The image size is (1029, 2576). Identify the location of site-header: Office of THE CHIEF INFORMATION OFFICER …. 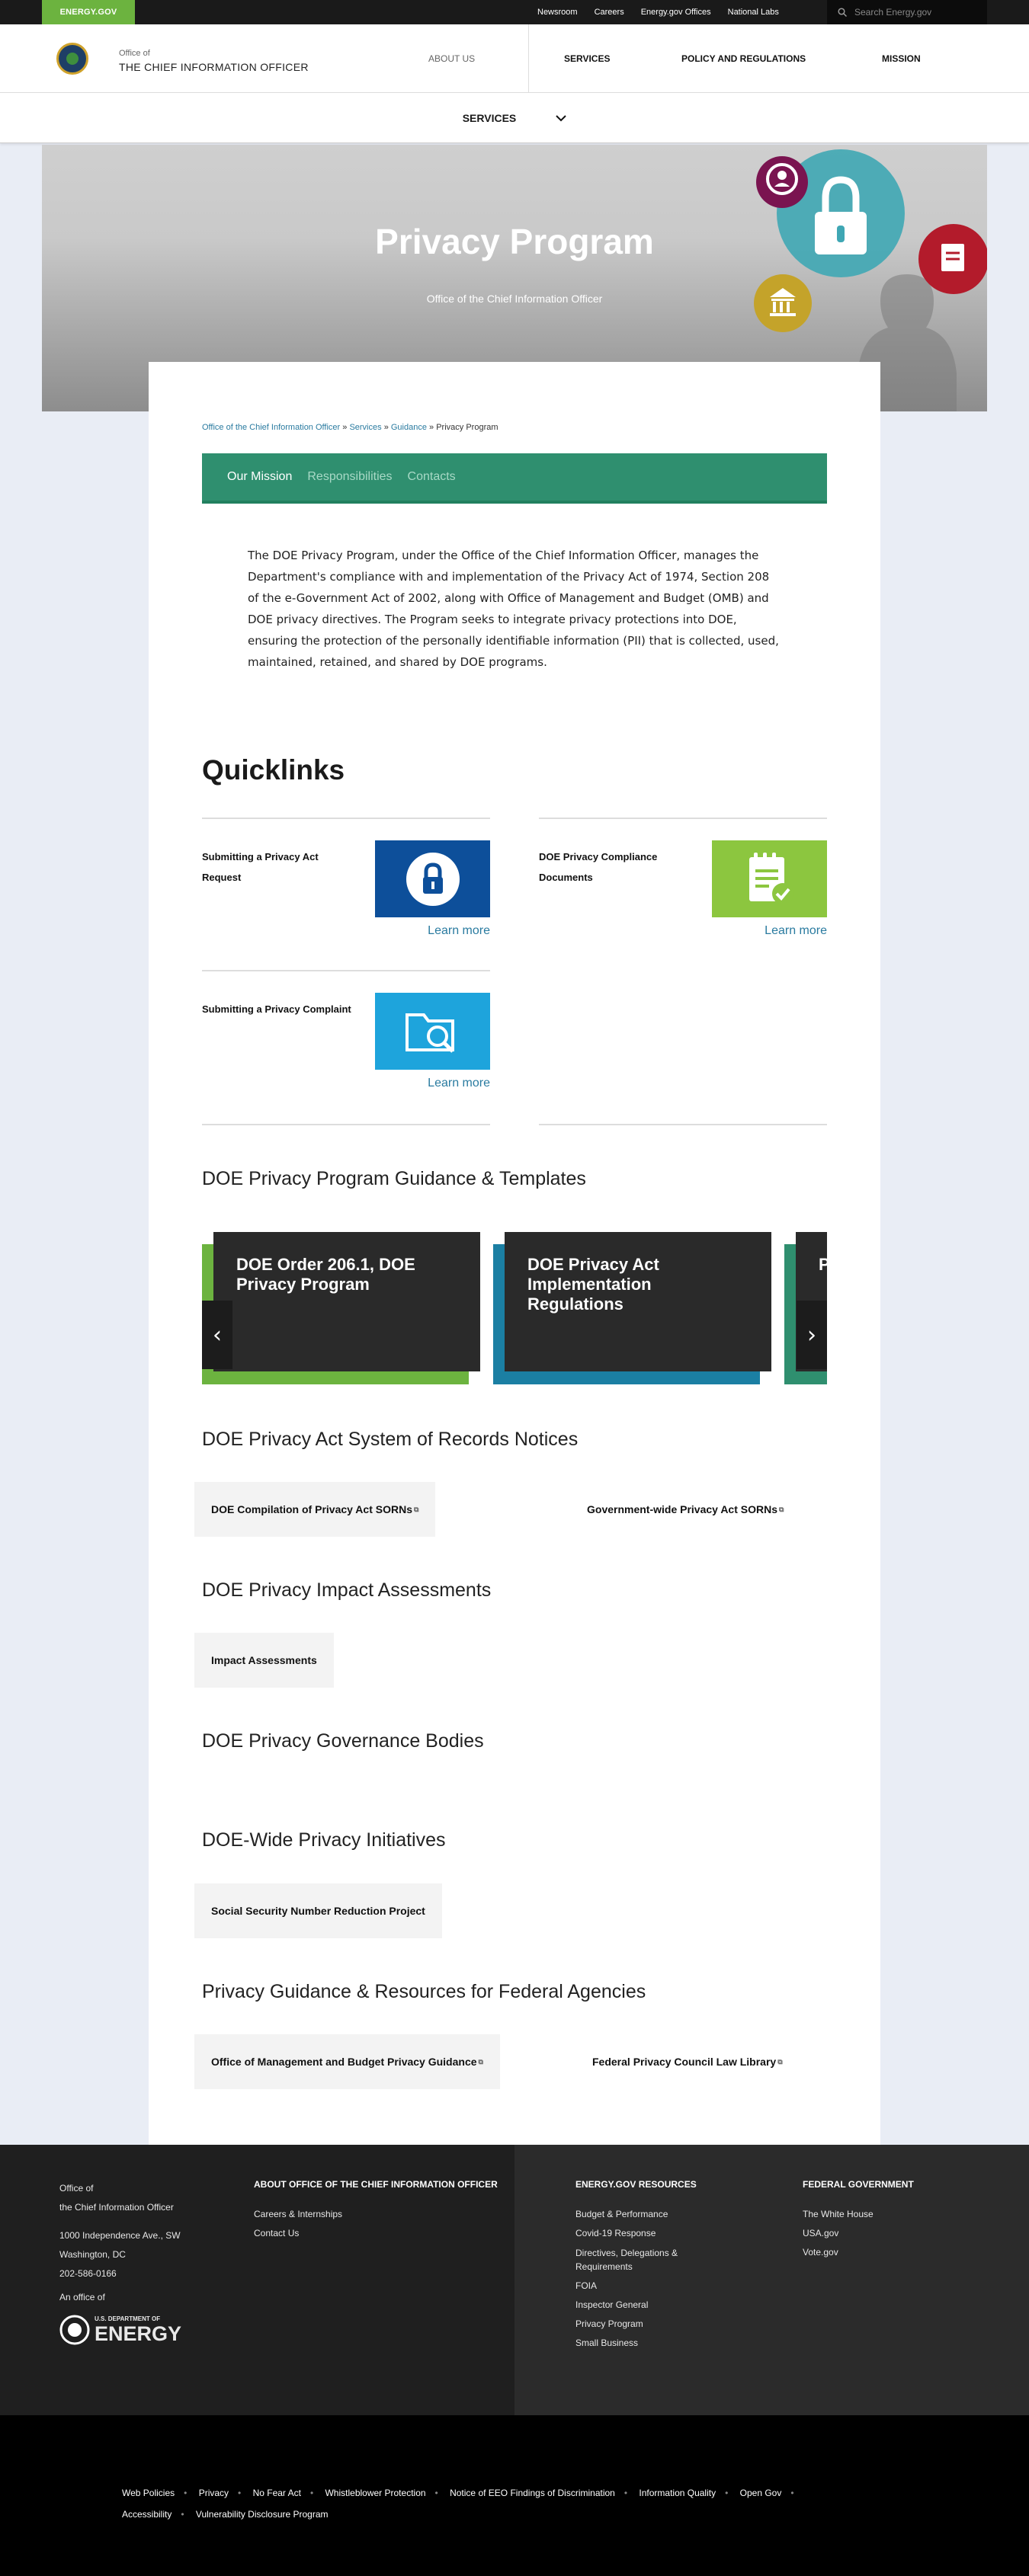
(514, 58).